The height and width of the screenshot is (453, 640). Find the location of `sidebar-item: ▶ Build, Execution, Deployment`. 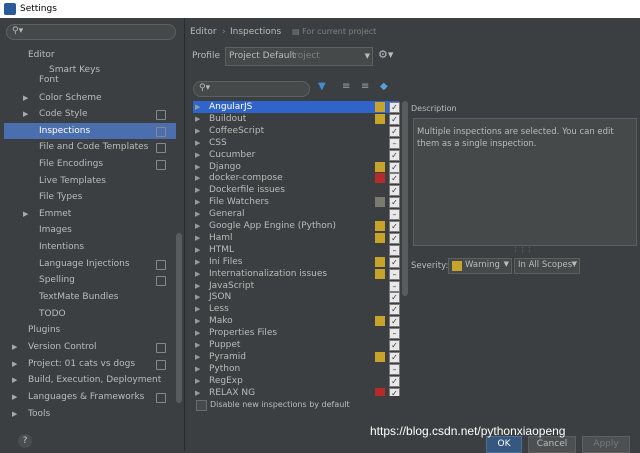

sidebar-item: ▶ Build, Execution, Deployment is located at coordinates (90, 380).